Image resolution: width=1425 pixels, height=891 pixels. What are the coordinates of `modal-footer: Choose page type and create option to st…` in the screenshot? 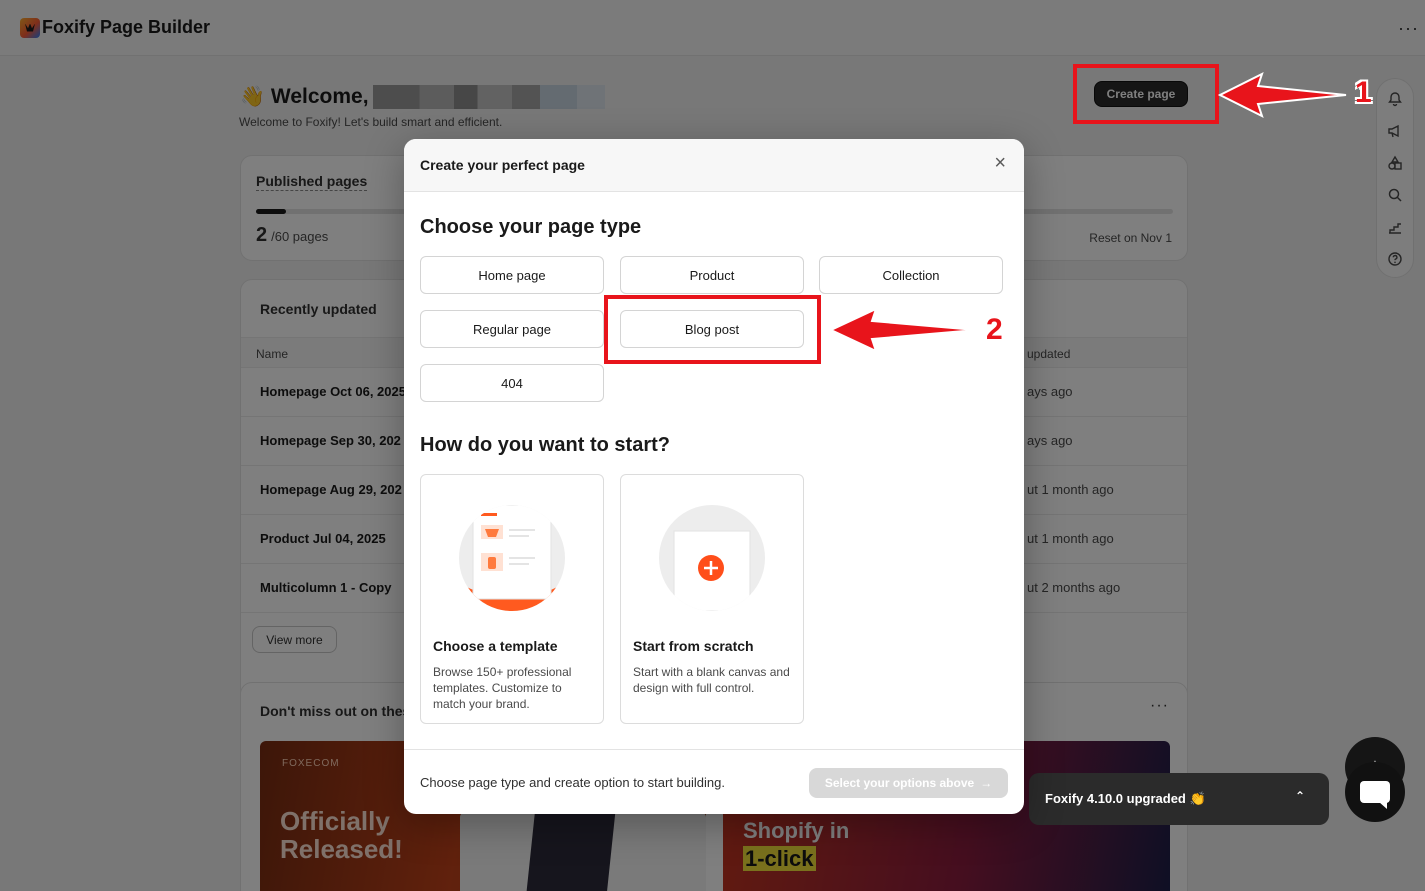 It's located at (714, 781).